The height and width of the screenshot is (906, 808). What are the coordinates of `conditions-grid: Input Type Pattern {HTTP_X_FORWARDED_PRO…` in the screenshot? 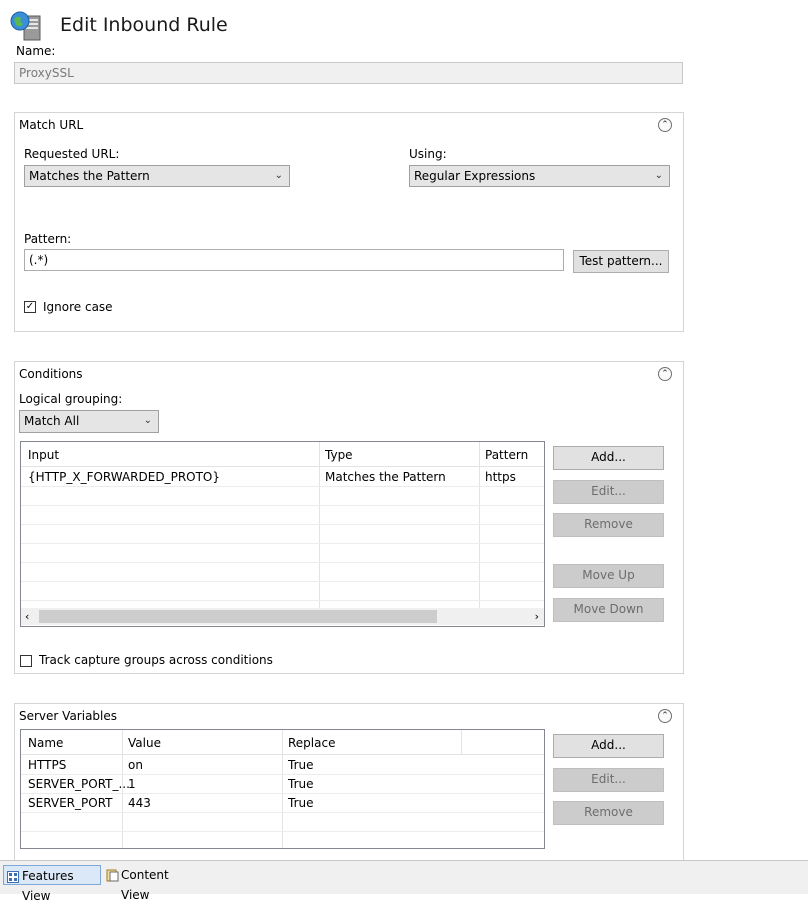 It's located at (282, 534).